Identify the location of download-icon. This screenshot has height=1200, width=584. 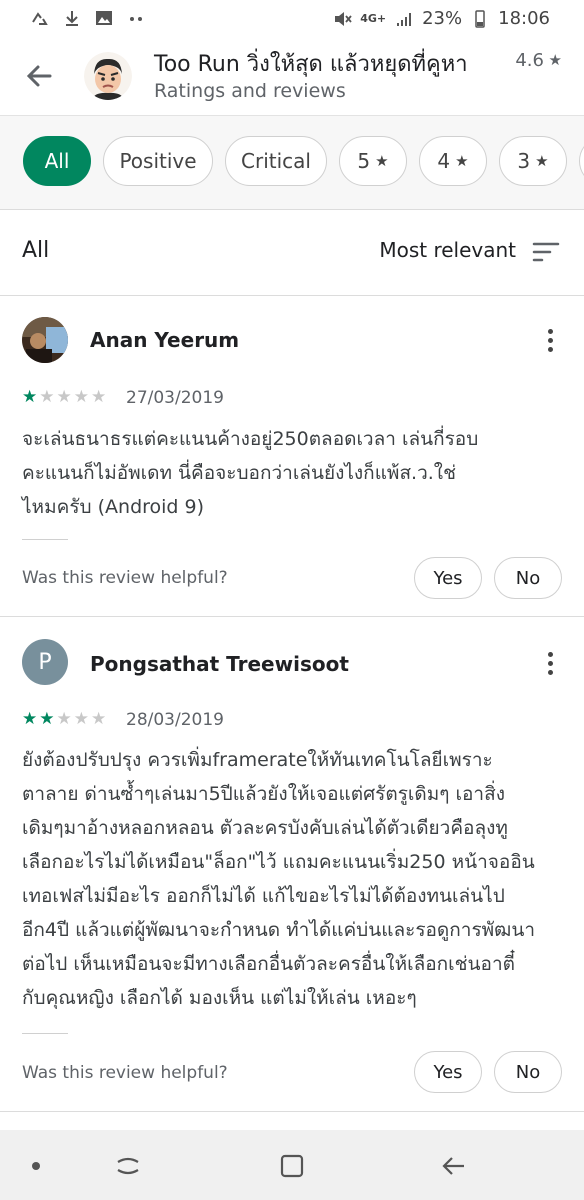
(72, 18).